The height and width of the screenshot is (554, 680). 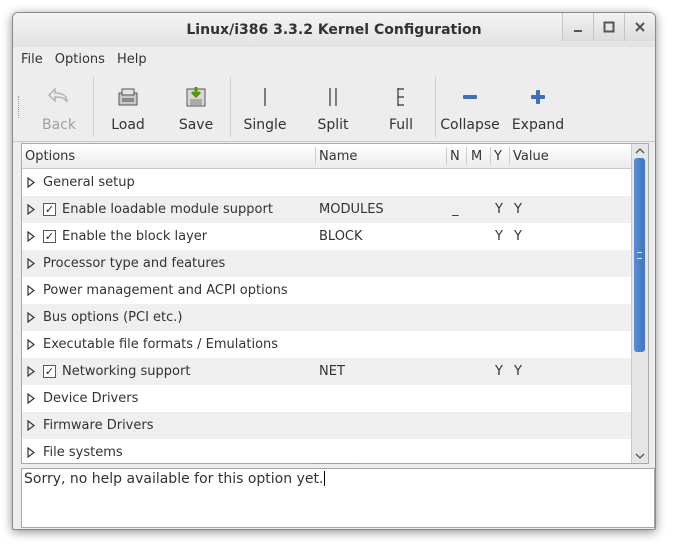 What do you see at coordinates (19, 107) in the screenshot?
I see `toolbar-grip` at bounding box center [19, 107].